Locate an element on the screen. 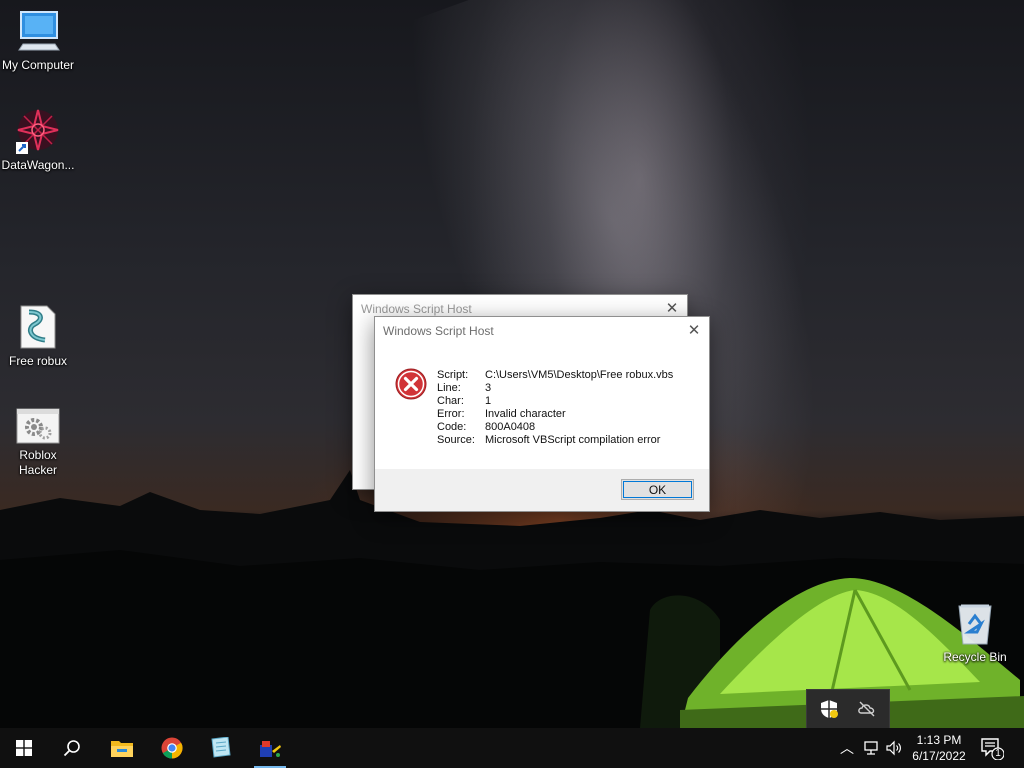 The image size is (1024, 768). ok-button: OK is located at coordinates (657, 489).